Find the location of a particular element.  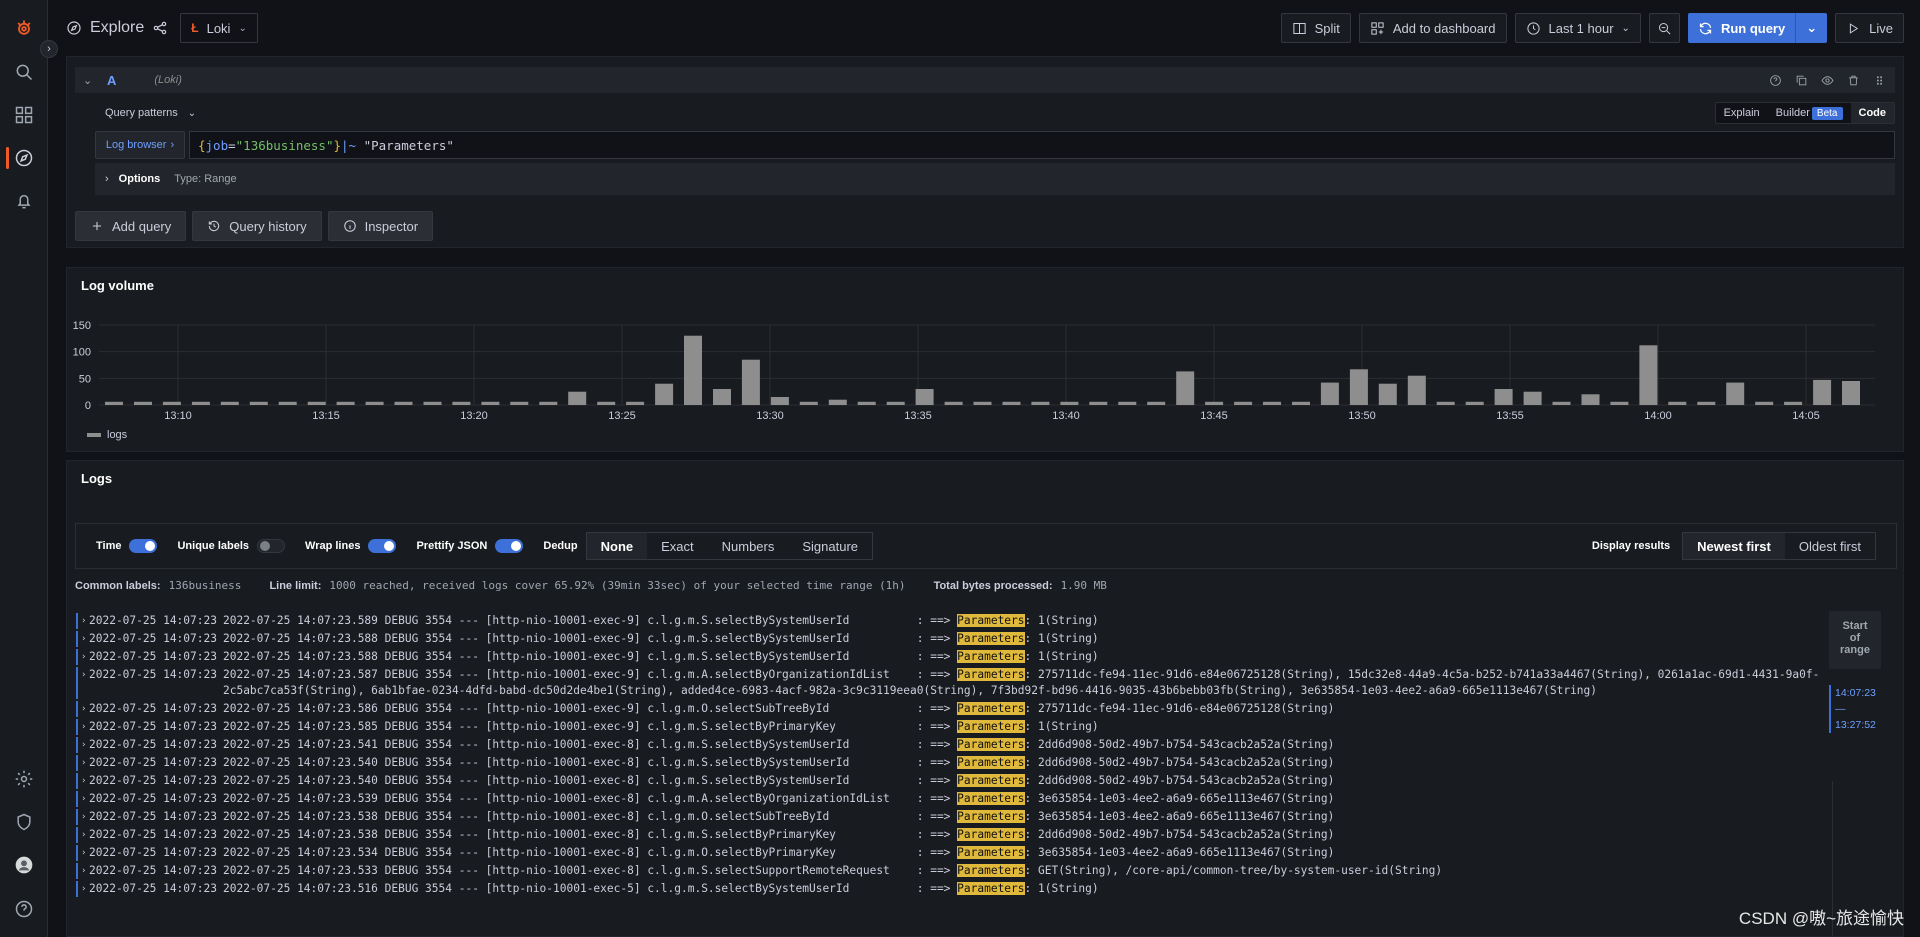

query-history-button: Query history is located at coordinates (257, 226).